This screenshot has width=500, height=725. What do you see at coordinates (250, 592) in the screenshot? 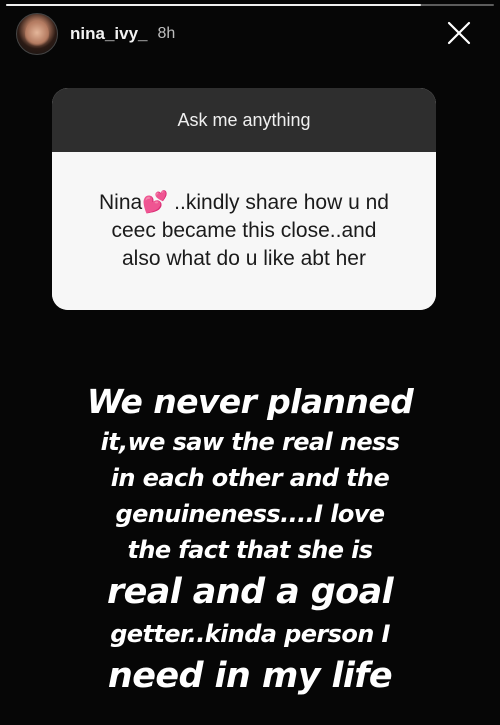
I see `answer-line: real and a goal` at bounding box center [250, 592].